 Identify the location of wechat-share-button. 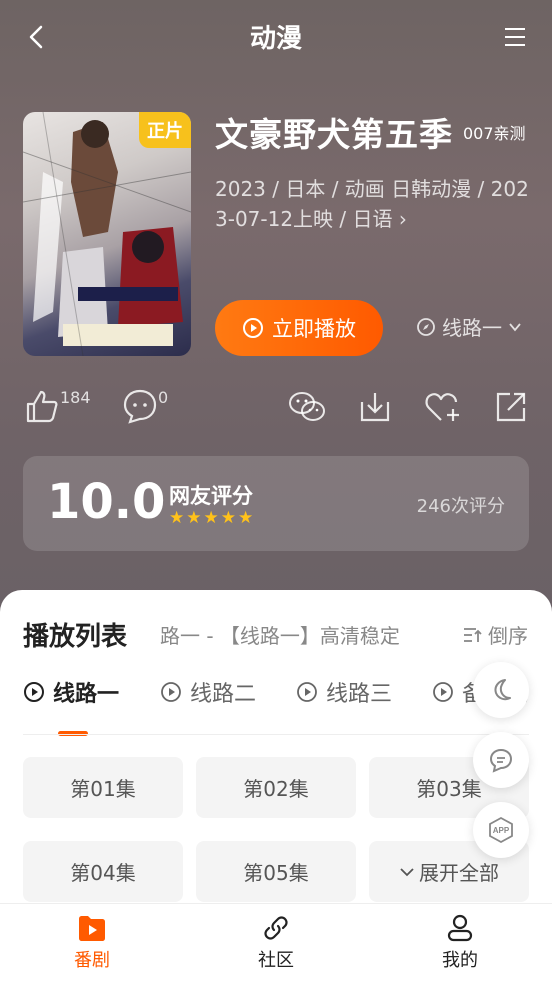
(307, 409).